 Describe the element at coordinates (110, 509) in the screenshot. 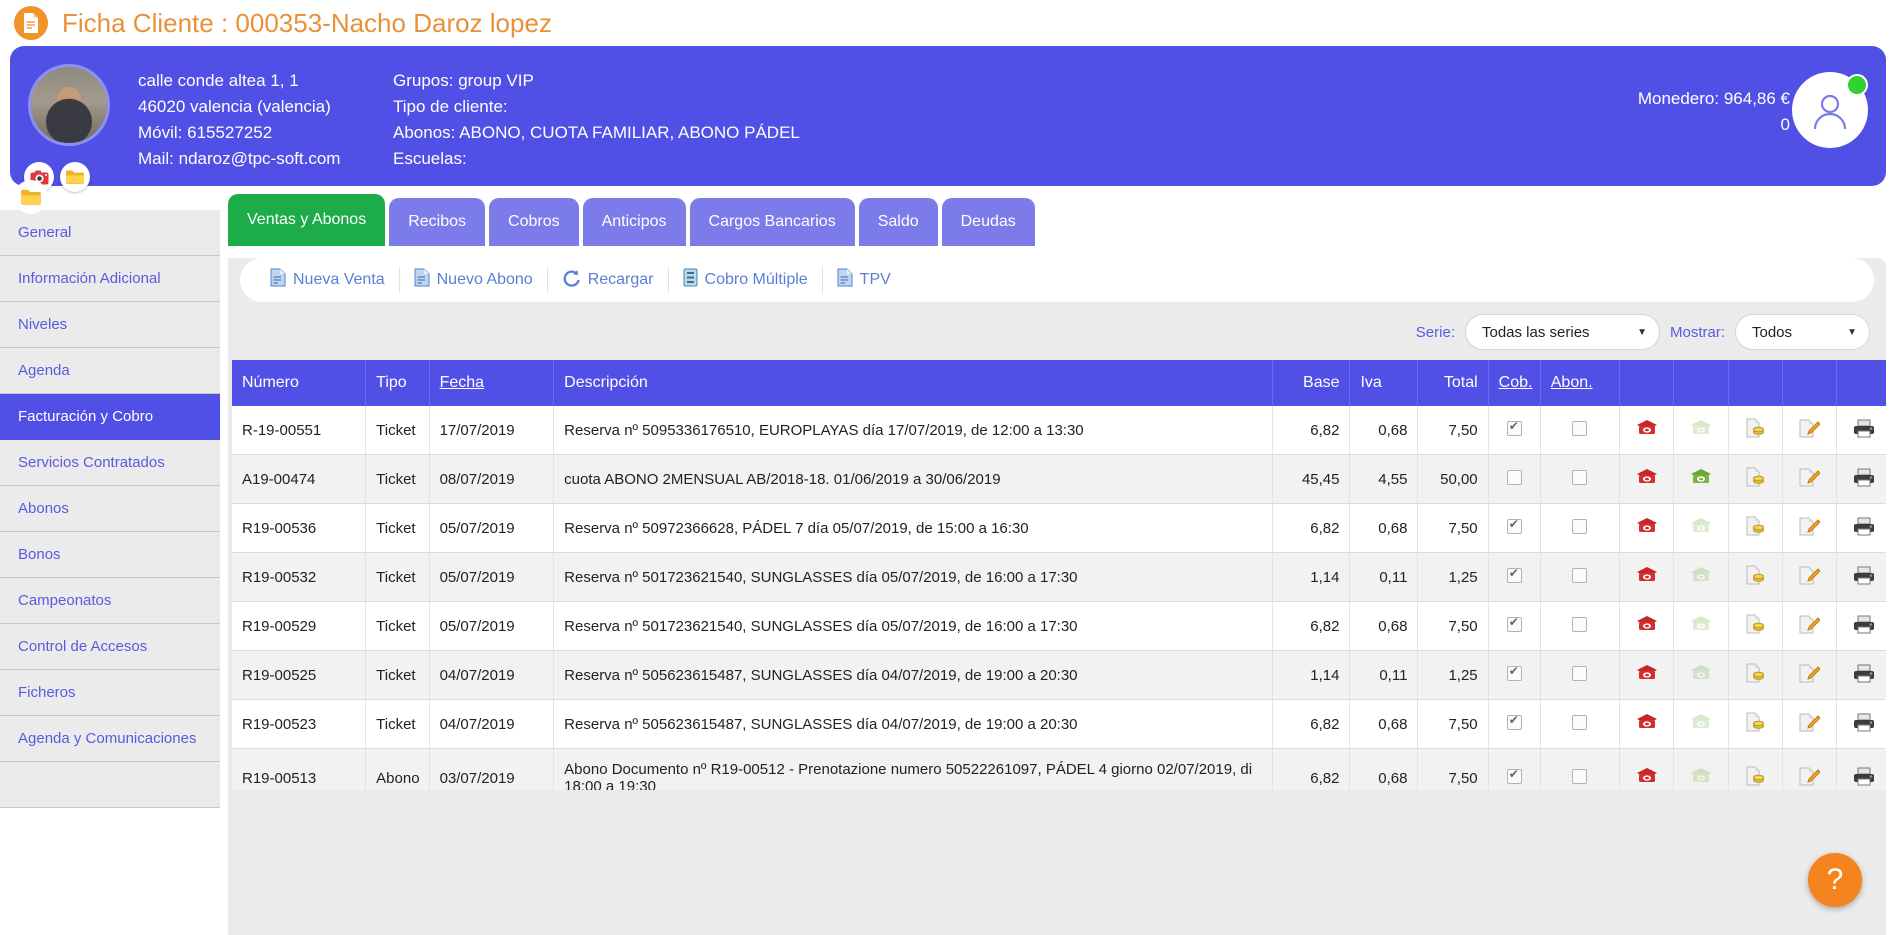

I see `sidebar-item-abonos: Abonos` at that location.